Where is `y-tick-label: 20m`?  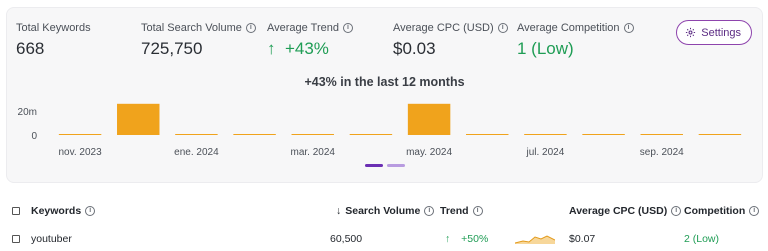 y-tick-label: 20m is located at coordinates (27, 112).